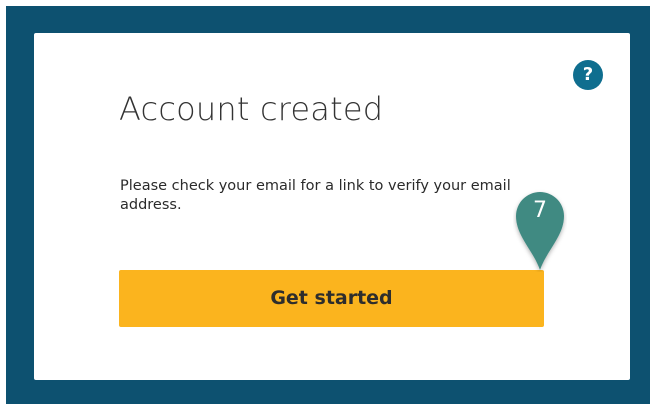 The width and height of the screenshot is (650, 406). I want to click on dialog-title: Account created, so click(251, 109).